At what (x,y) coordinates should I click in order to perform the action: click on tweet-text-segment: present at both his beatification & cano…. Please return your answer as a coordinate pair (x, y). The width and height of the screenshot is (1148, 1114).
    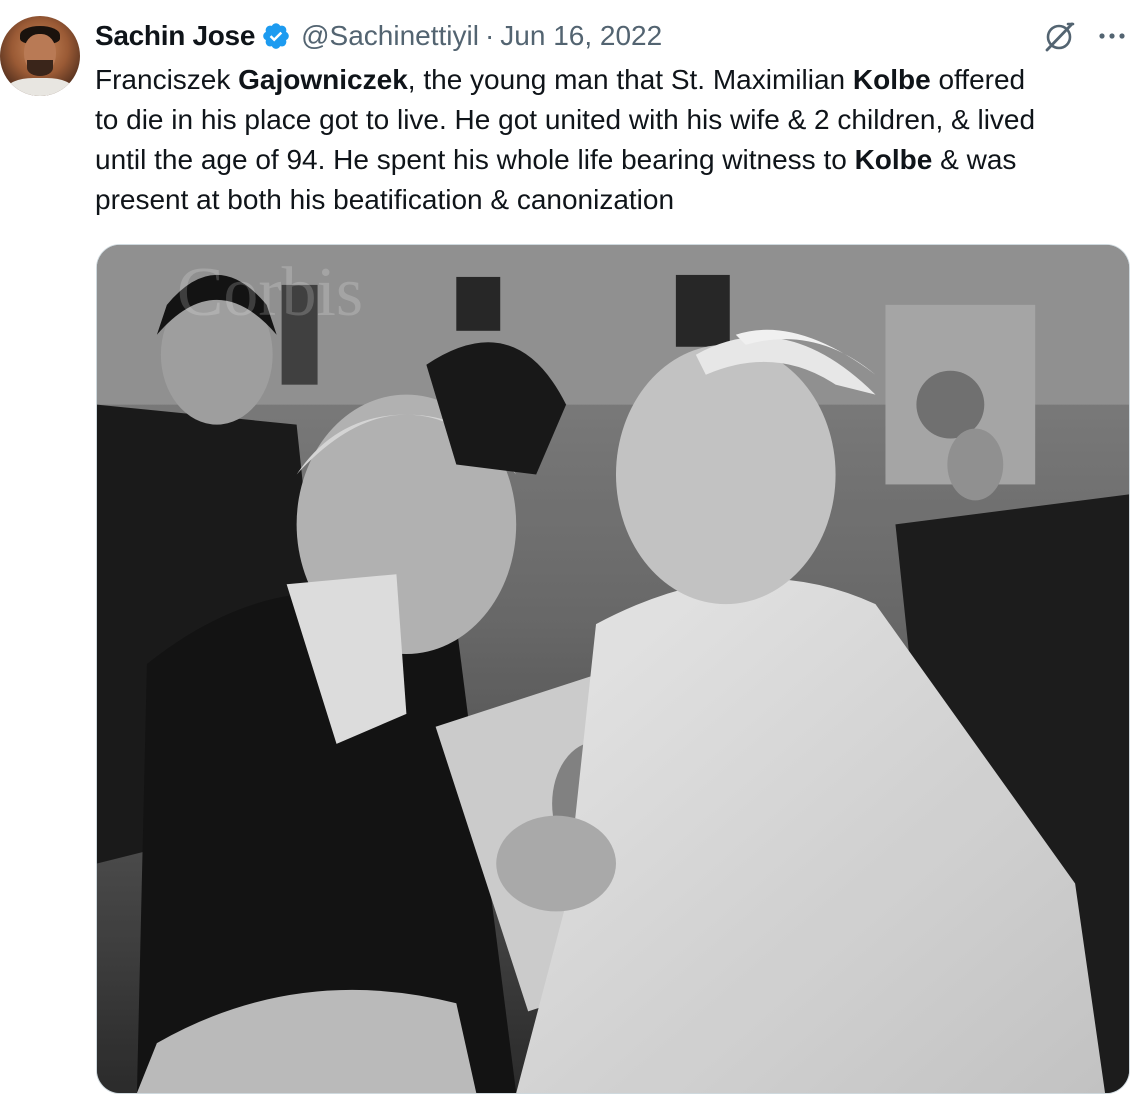
    Looking at the image, I should click on (385, 199).